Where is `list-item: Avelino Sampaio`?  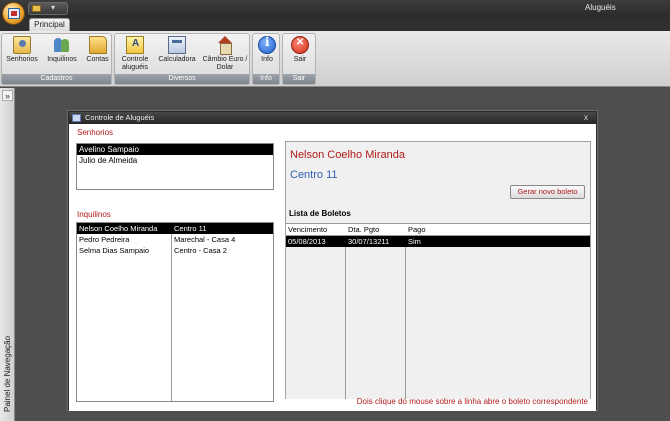 list-item: Avelino Sampaio is located at coordinates (175, 149).